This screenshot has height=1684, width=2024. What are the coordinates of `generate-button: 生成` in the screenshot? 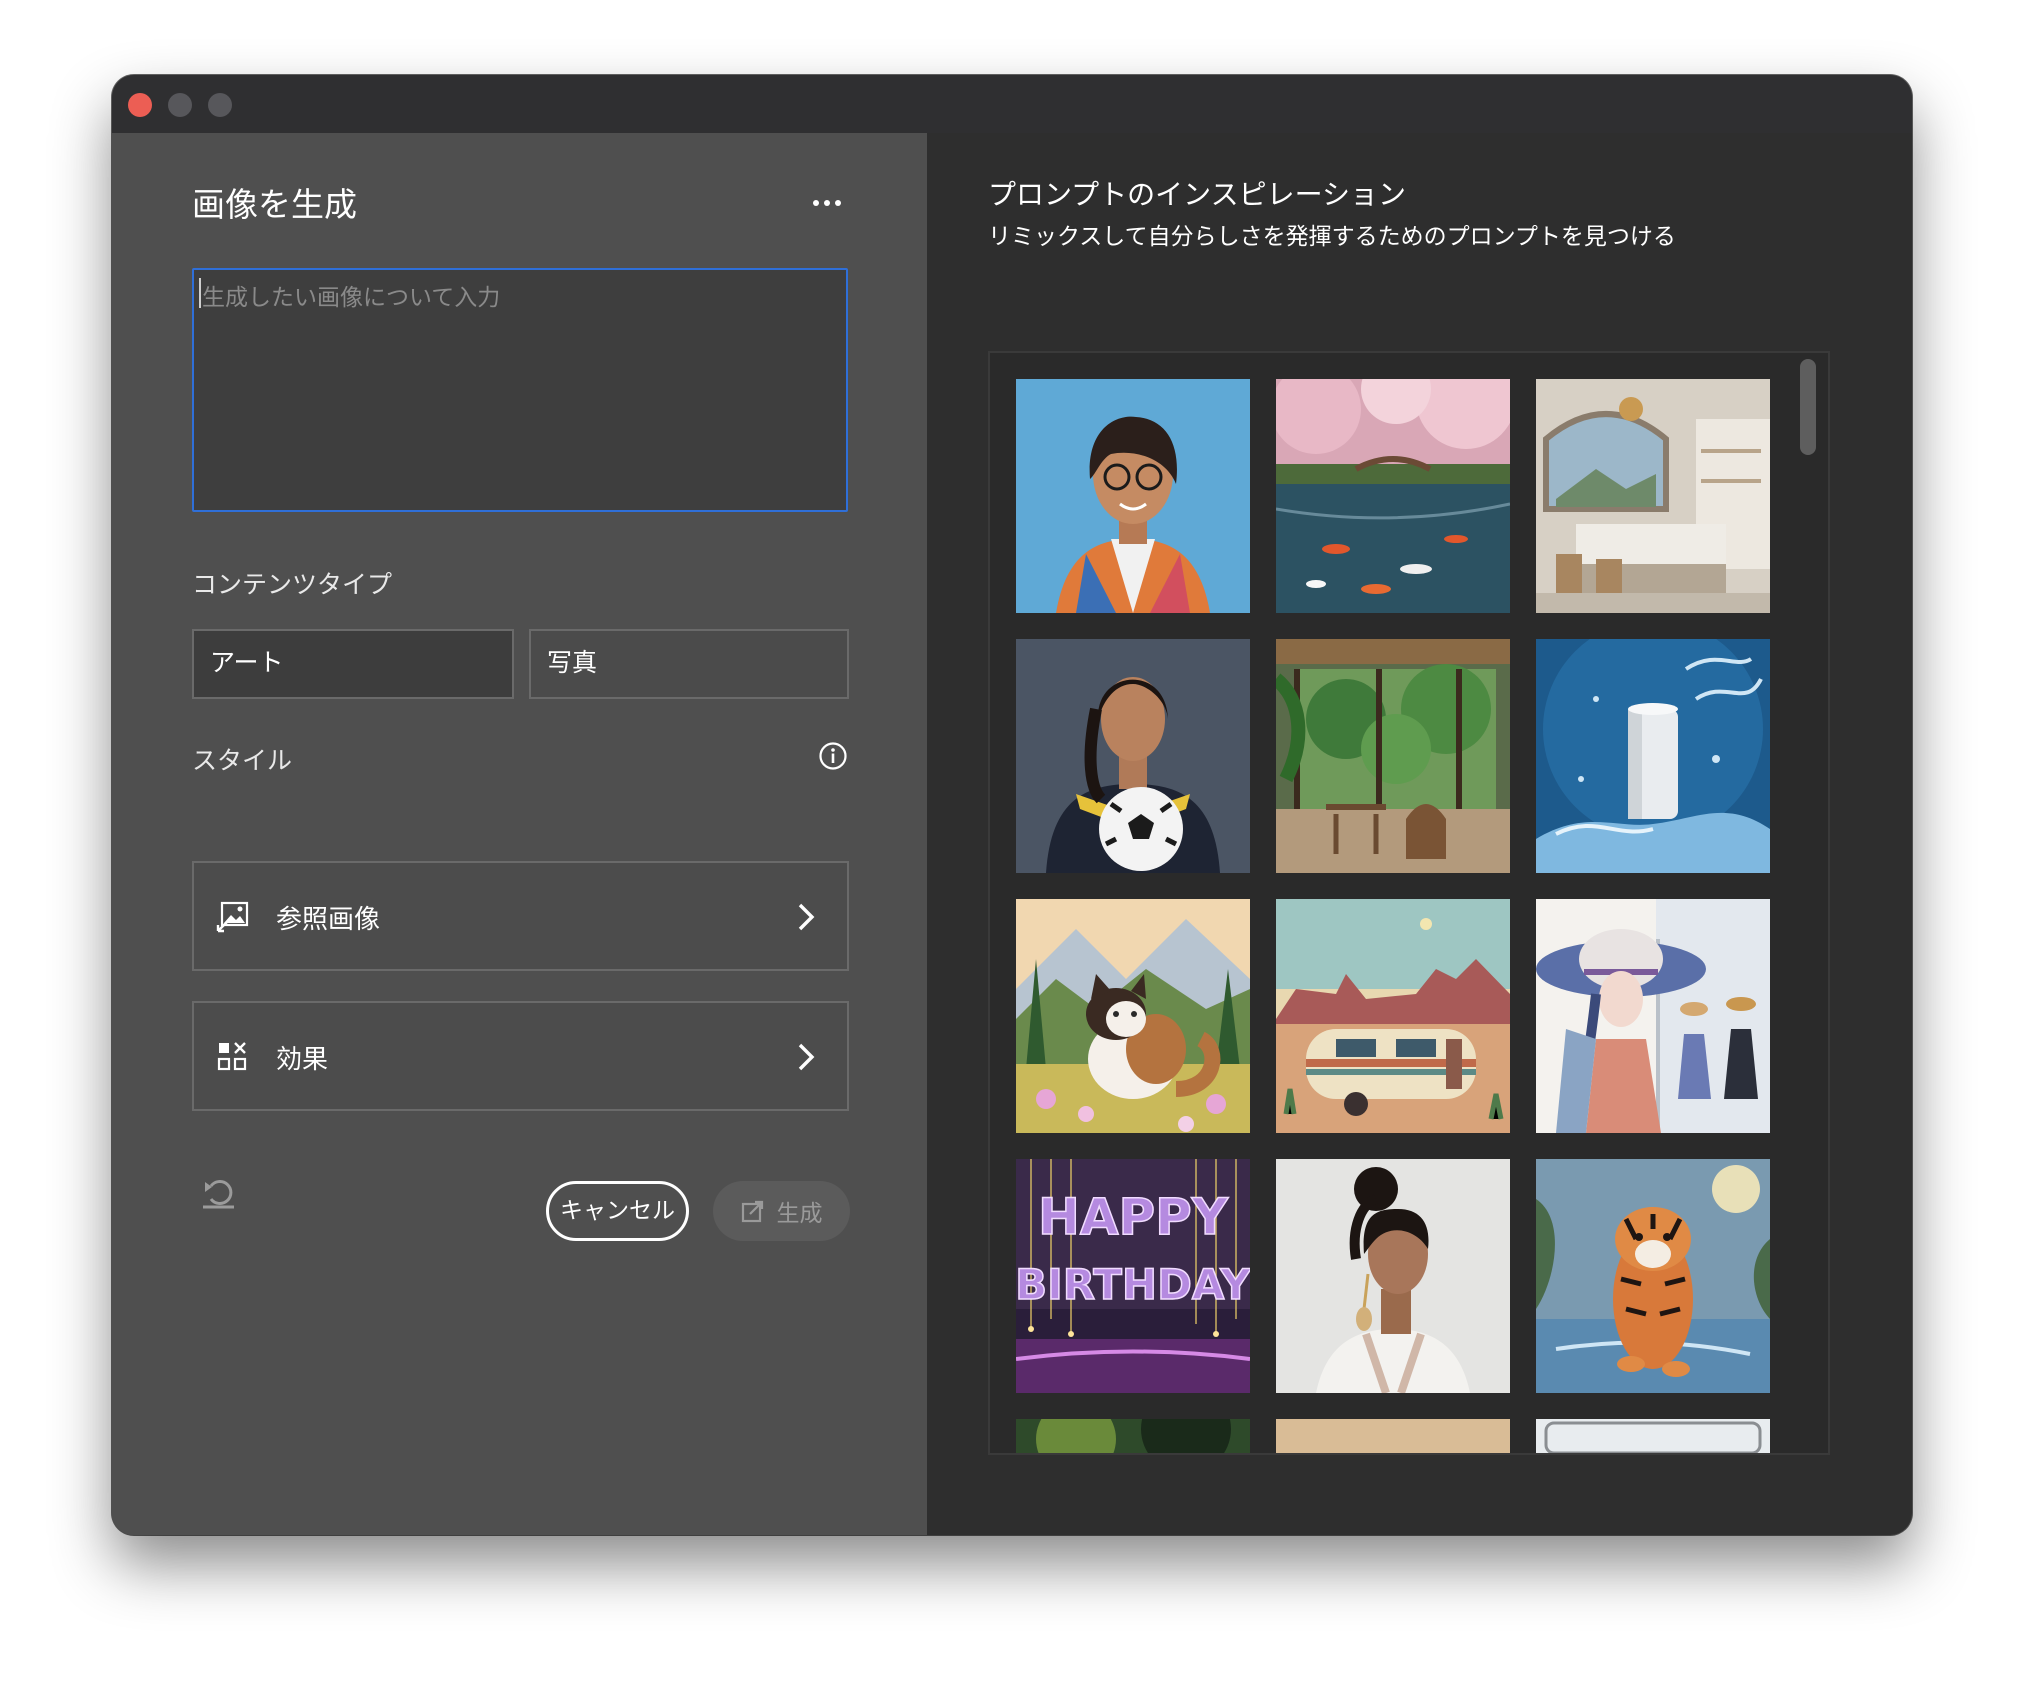 It's located at (781, 1211).